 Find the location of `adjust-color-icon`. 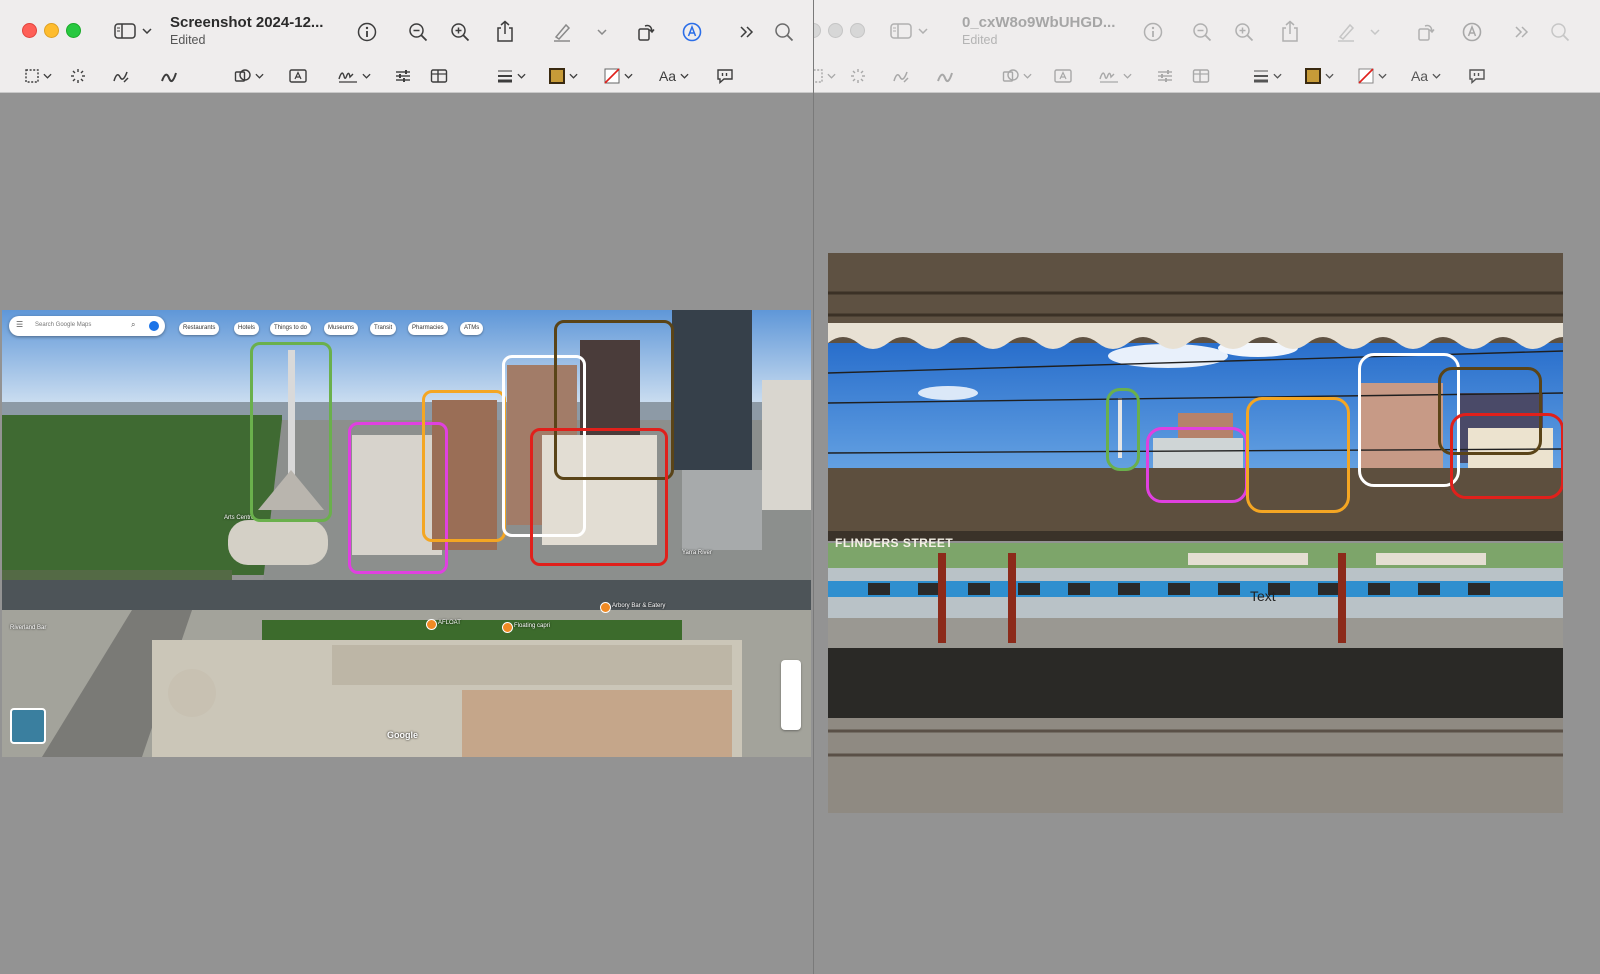

adjust-color-icon is located at coordinates (1165, 76).